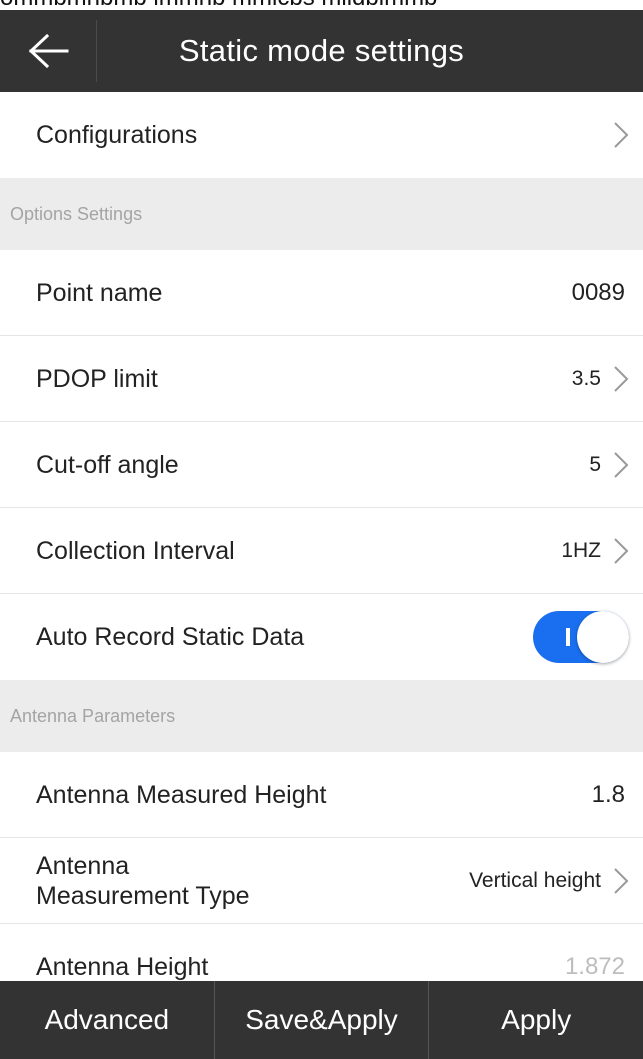 The height and width of the screenshot is (1059, 643). I want to click on pdop-limit-row: PDOP limit 3.5, so click(321, 379).